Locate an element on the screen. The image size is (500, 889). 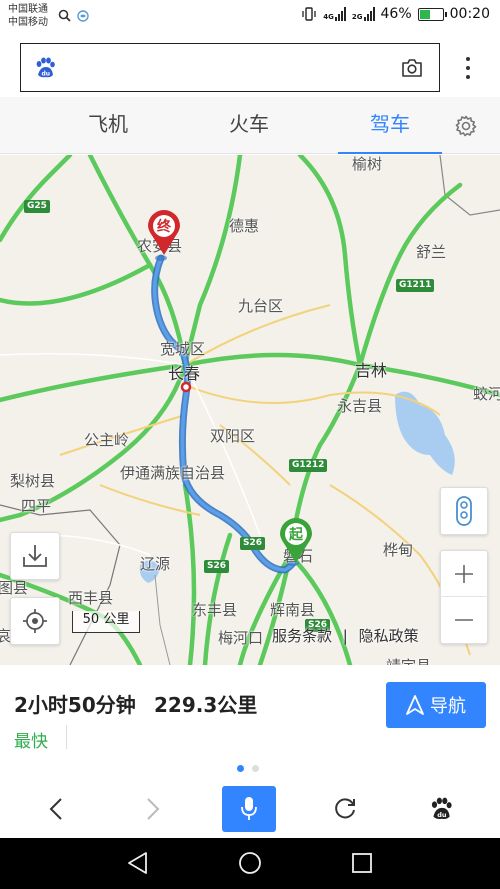
traffic-light-icon is located at coordinates (464, 511).